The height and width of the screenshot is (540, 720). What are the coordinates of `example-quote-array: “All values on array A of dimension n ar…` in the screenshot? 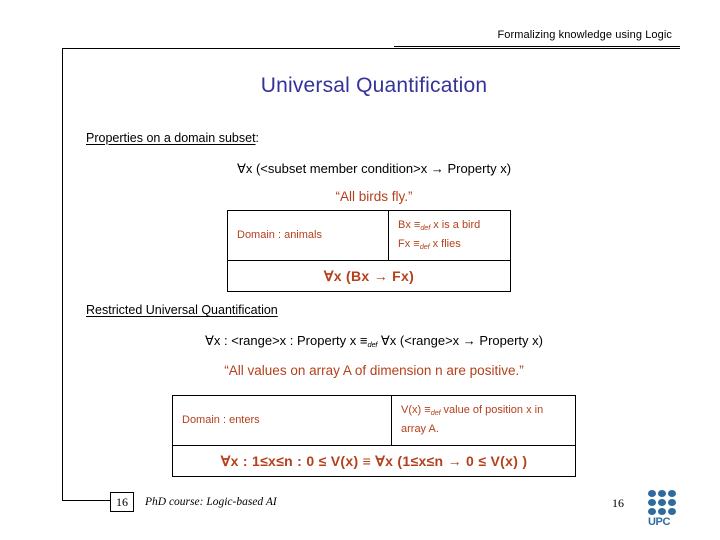 It's located at (374, 370).